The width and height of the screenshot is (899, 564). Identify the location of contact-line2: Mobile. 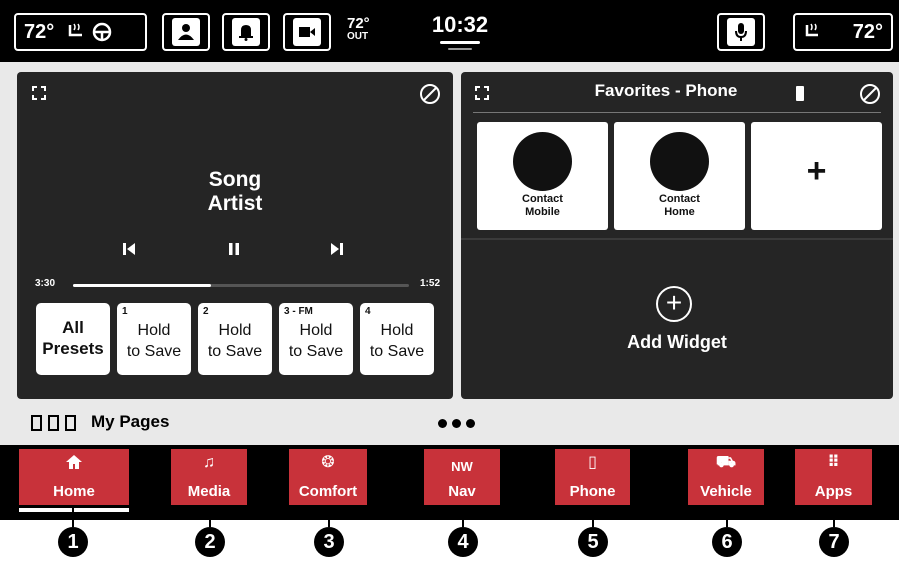
(542, 212).